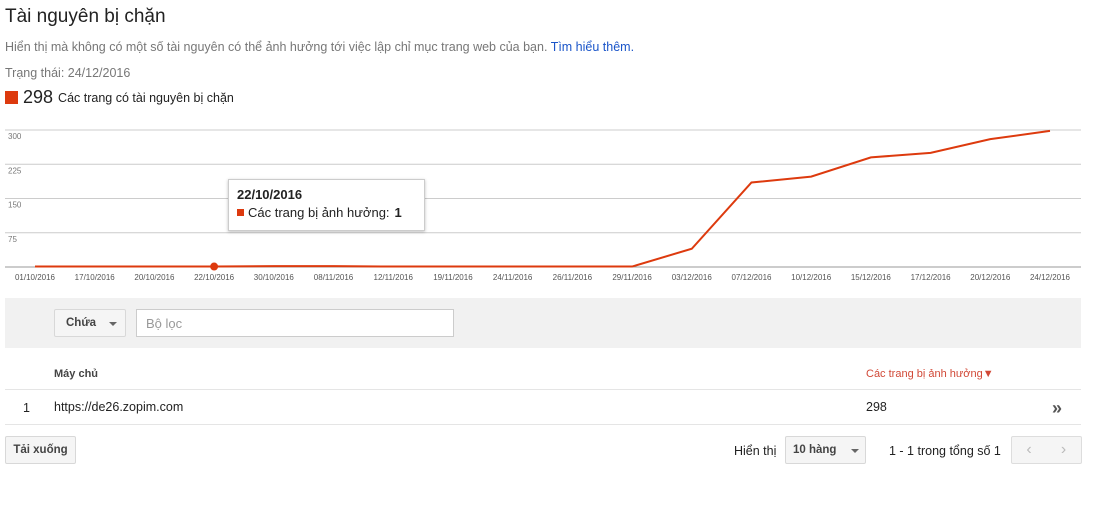 Image resolution: width=1098 pixels, height=507 pixels. What do you see at coordinates (12, 239) in the screenshot?
I see `y-tick-label: 75` at bounding box center [12, 239].